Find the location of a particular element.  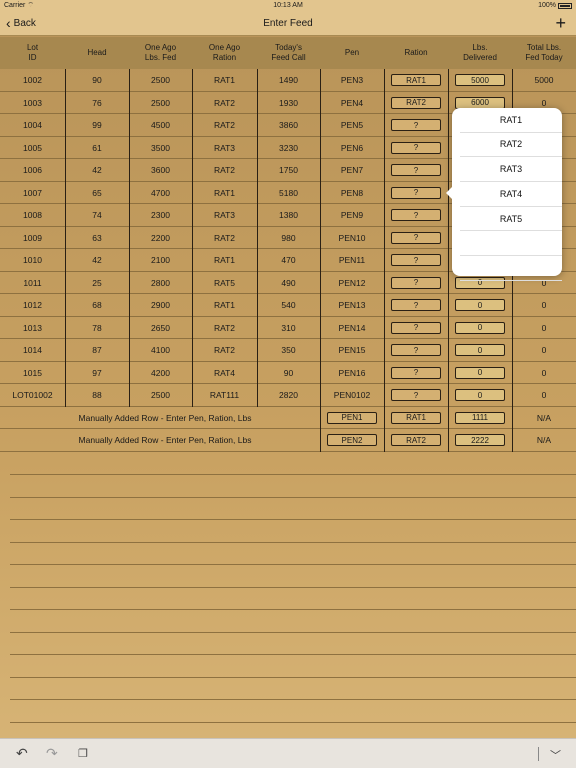

feed-call-cell: 350 is located at coordinates (288, 350).